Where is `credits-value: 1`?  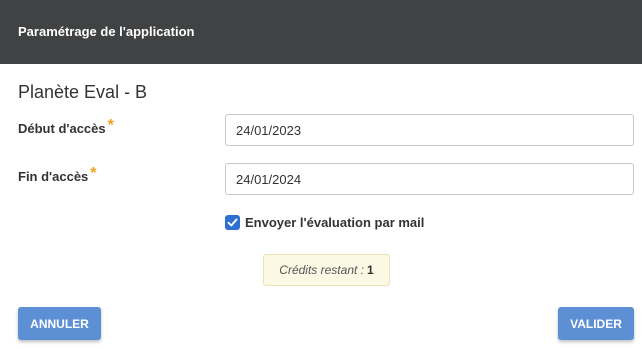
credits-value: 1 is located at coordinates (370, 270).